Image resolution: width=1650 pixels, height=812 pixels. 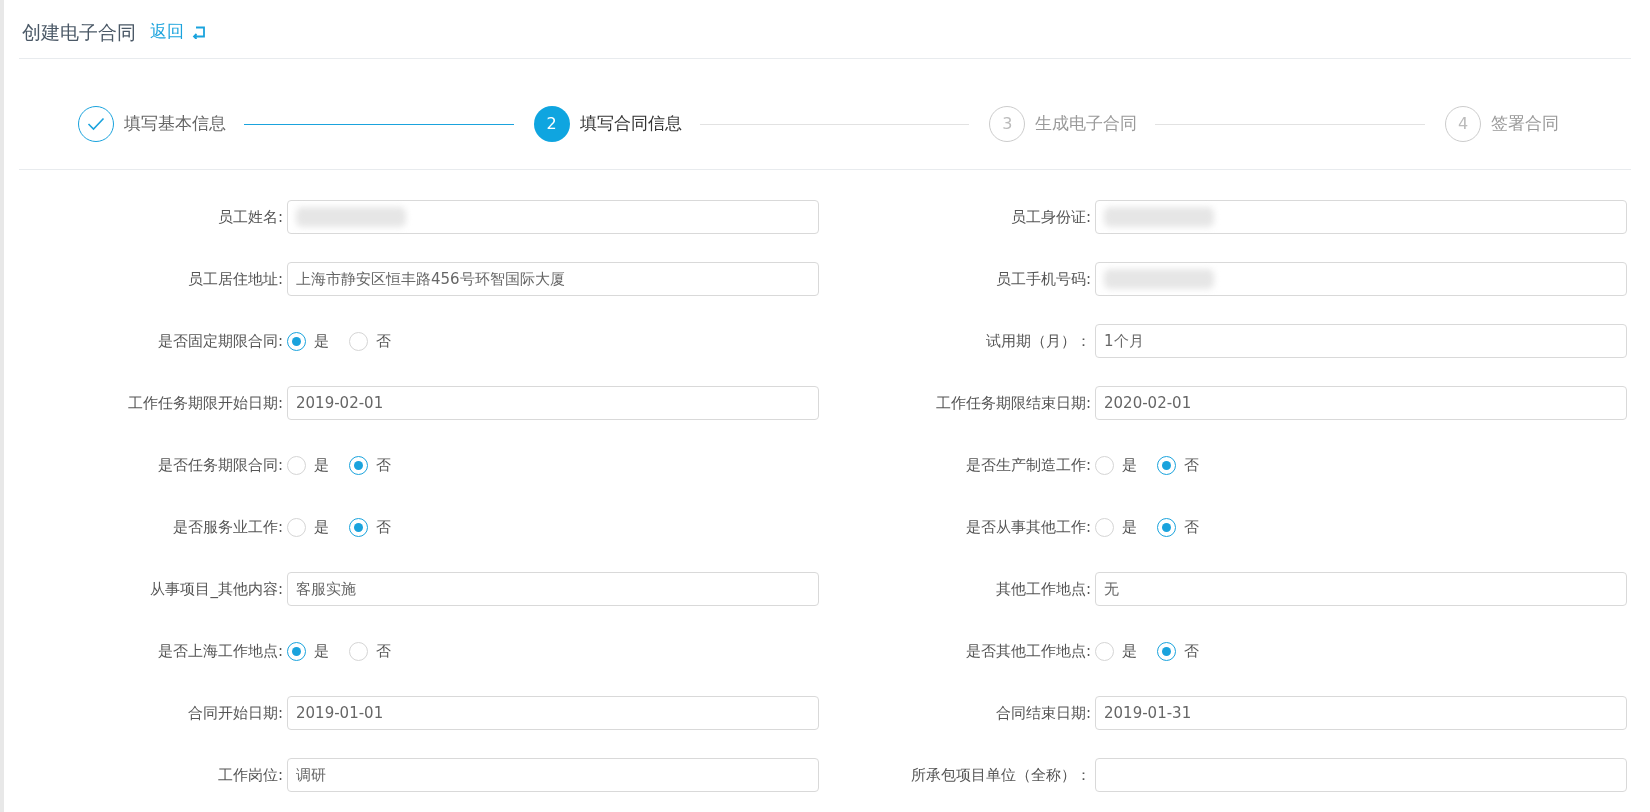 What do you see at coordinates (96, 124) in the screenshot?
I see `check-icon` at bounding box center [96, 124].